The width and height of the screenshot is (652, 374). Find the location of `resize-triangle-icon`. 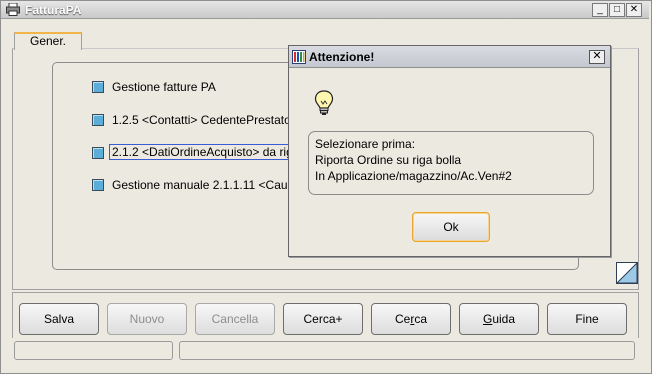

resize-triangle-icon is located at coordinates (627, 273).